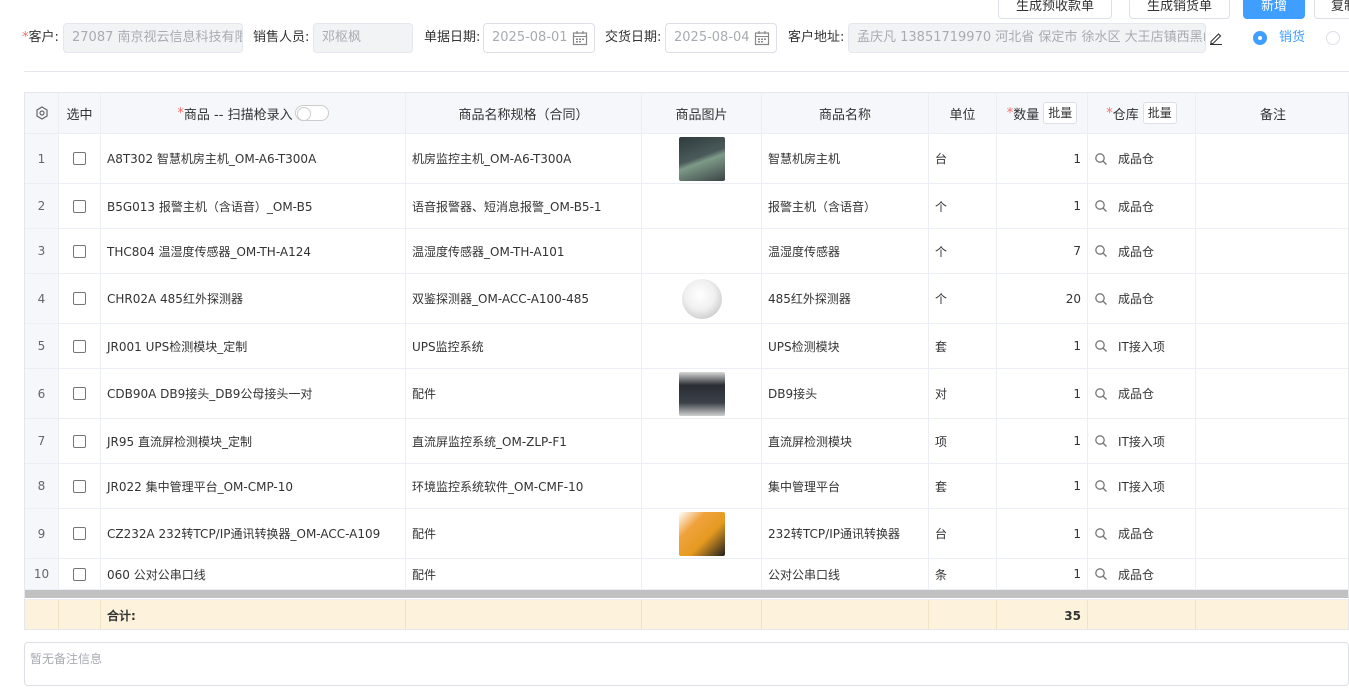 This screenshot has height=689, width=1349. I want to click on spec-cell: 温湿度传感器_OM-TH-A101, so click(524, 251).